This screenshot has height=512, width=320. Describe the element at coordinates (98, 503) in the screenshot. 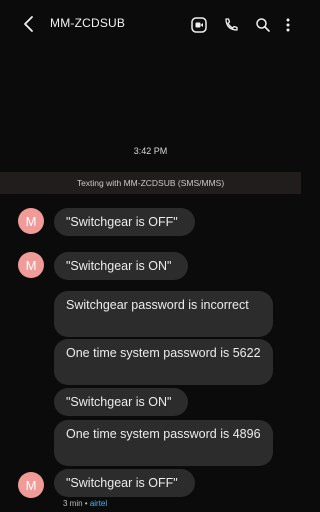

I see `carrier-label: airtel` at that location.